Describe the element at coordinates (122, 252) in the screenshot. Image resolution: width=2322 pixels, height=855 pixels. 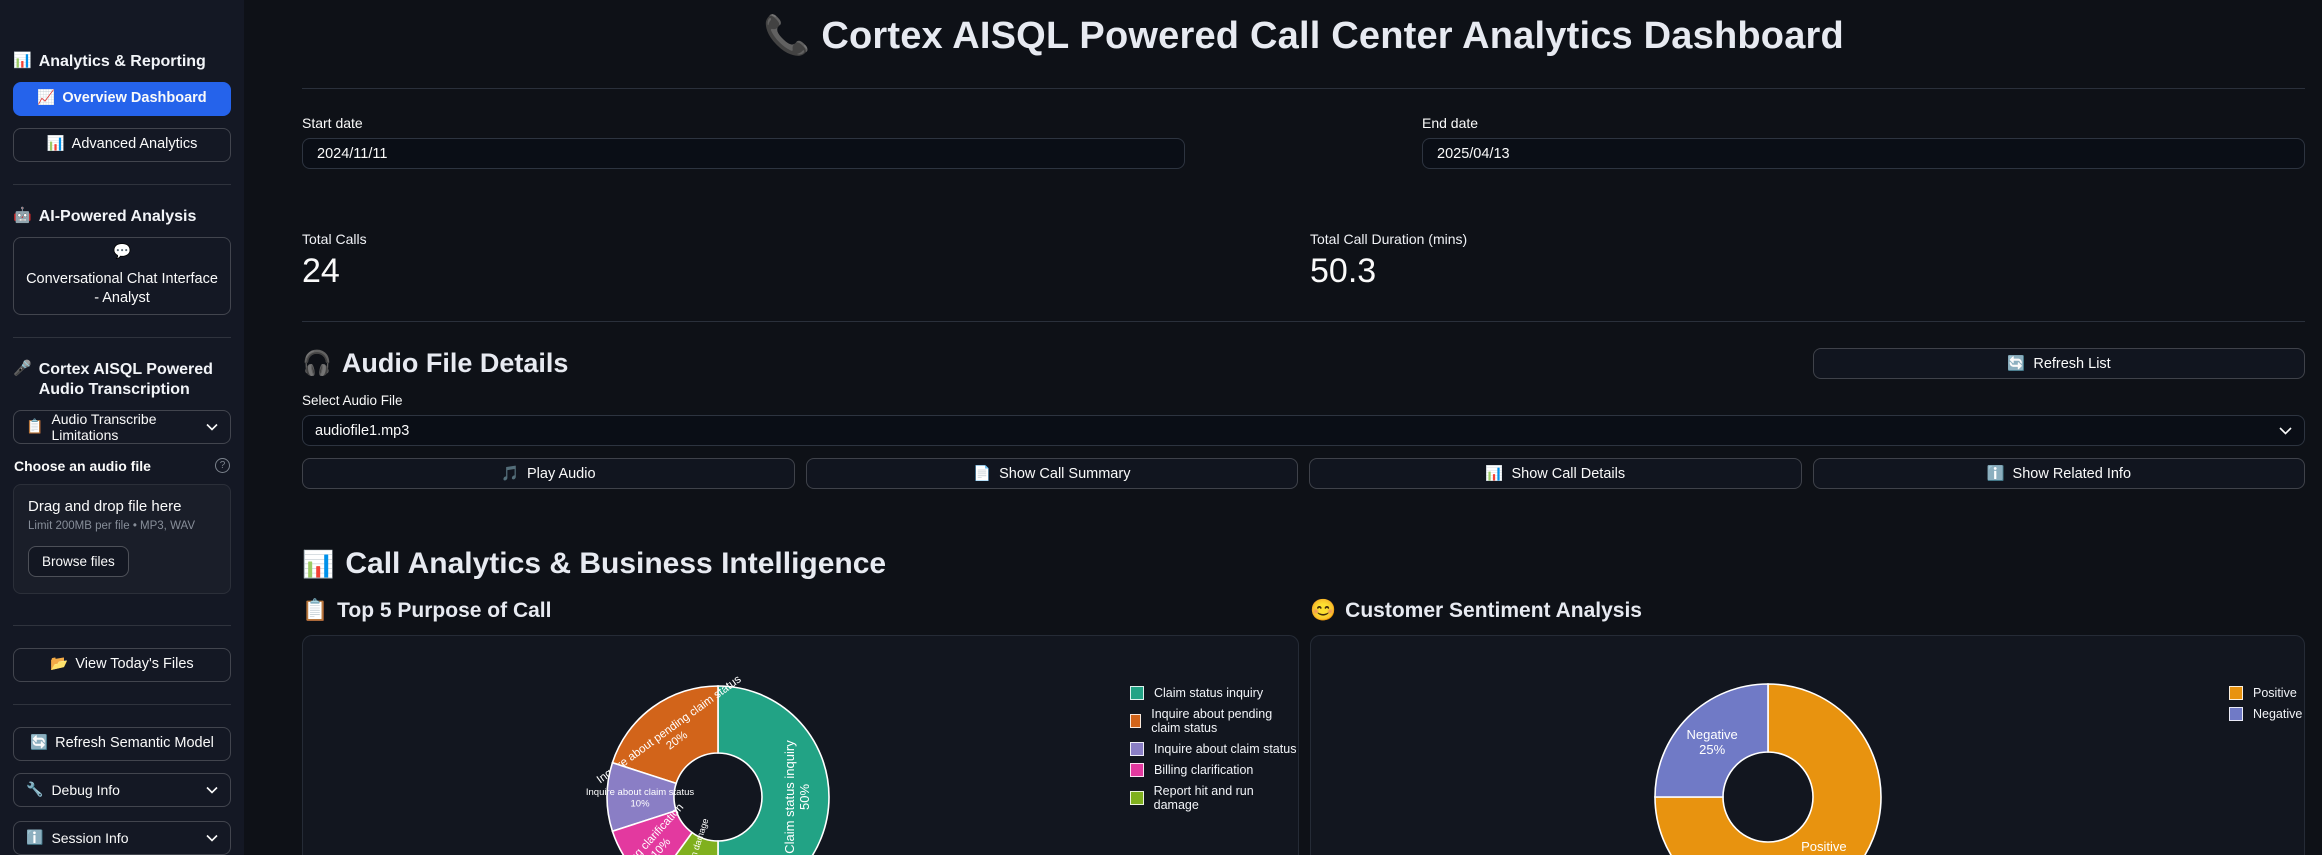
I see `speech-balloon-icon: 💬` at that location.